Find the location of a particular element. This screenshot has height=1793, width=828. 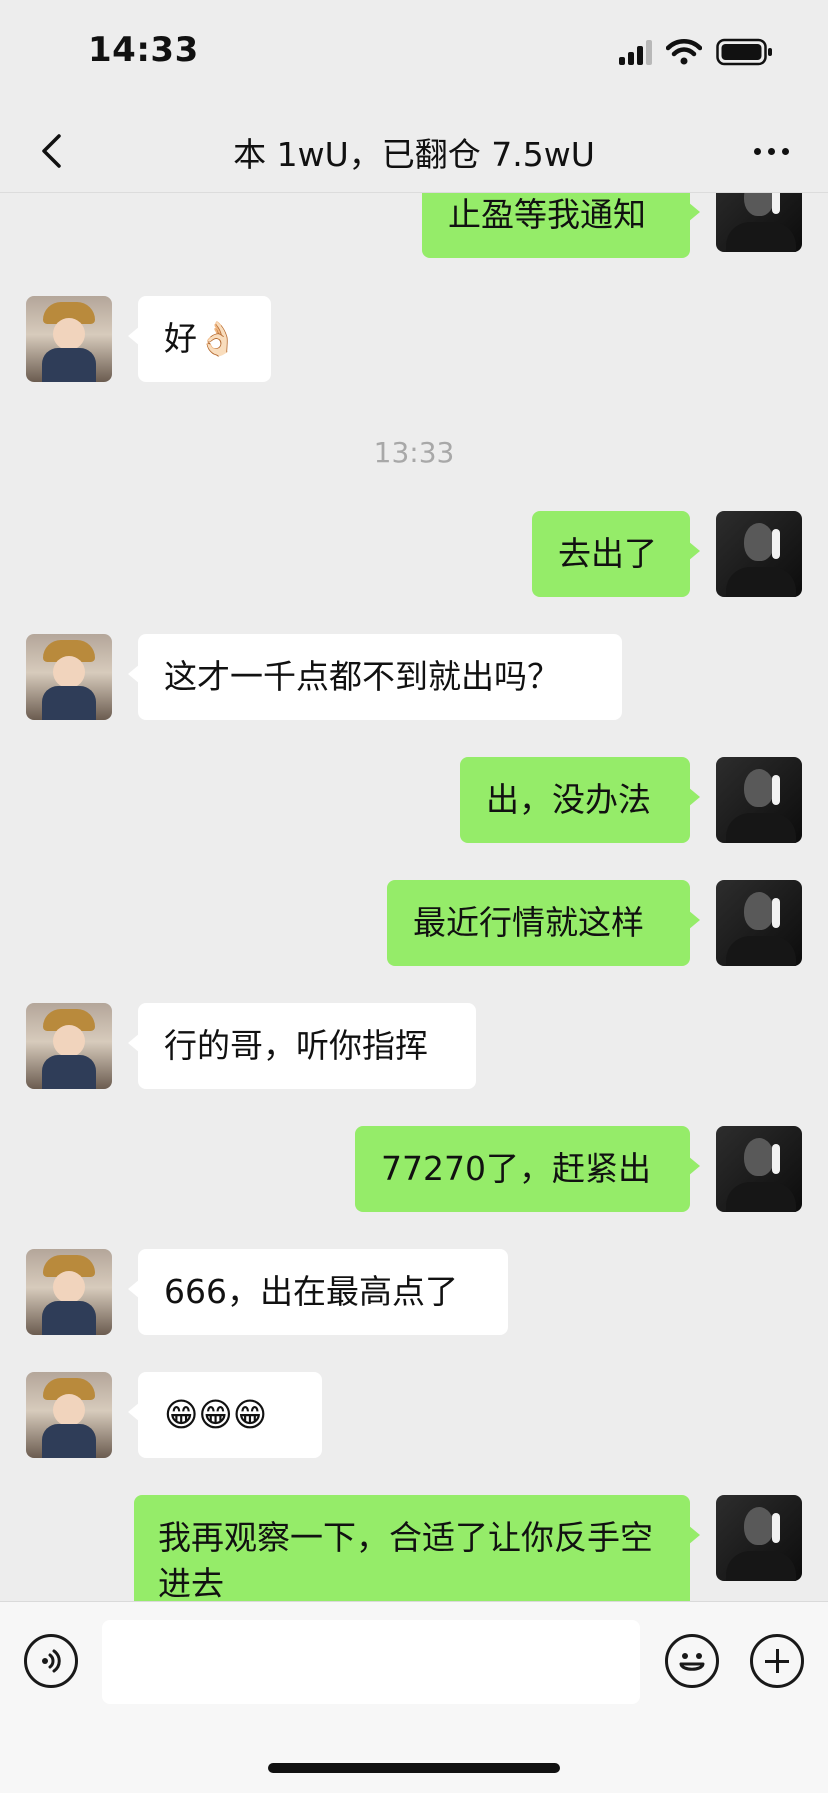

more-dots-icon is located at coordinates (757, 151).